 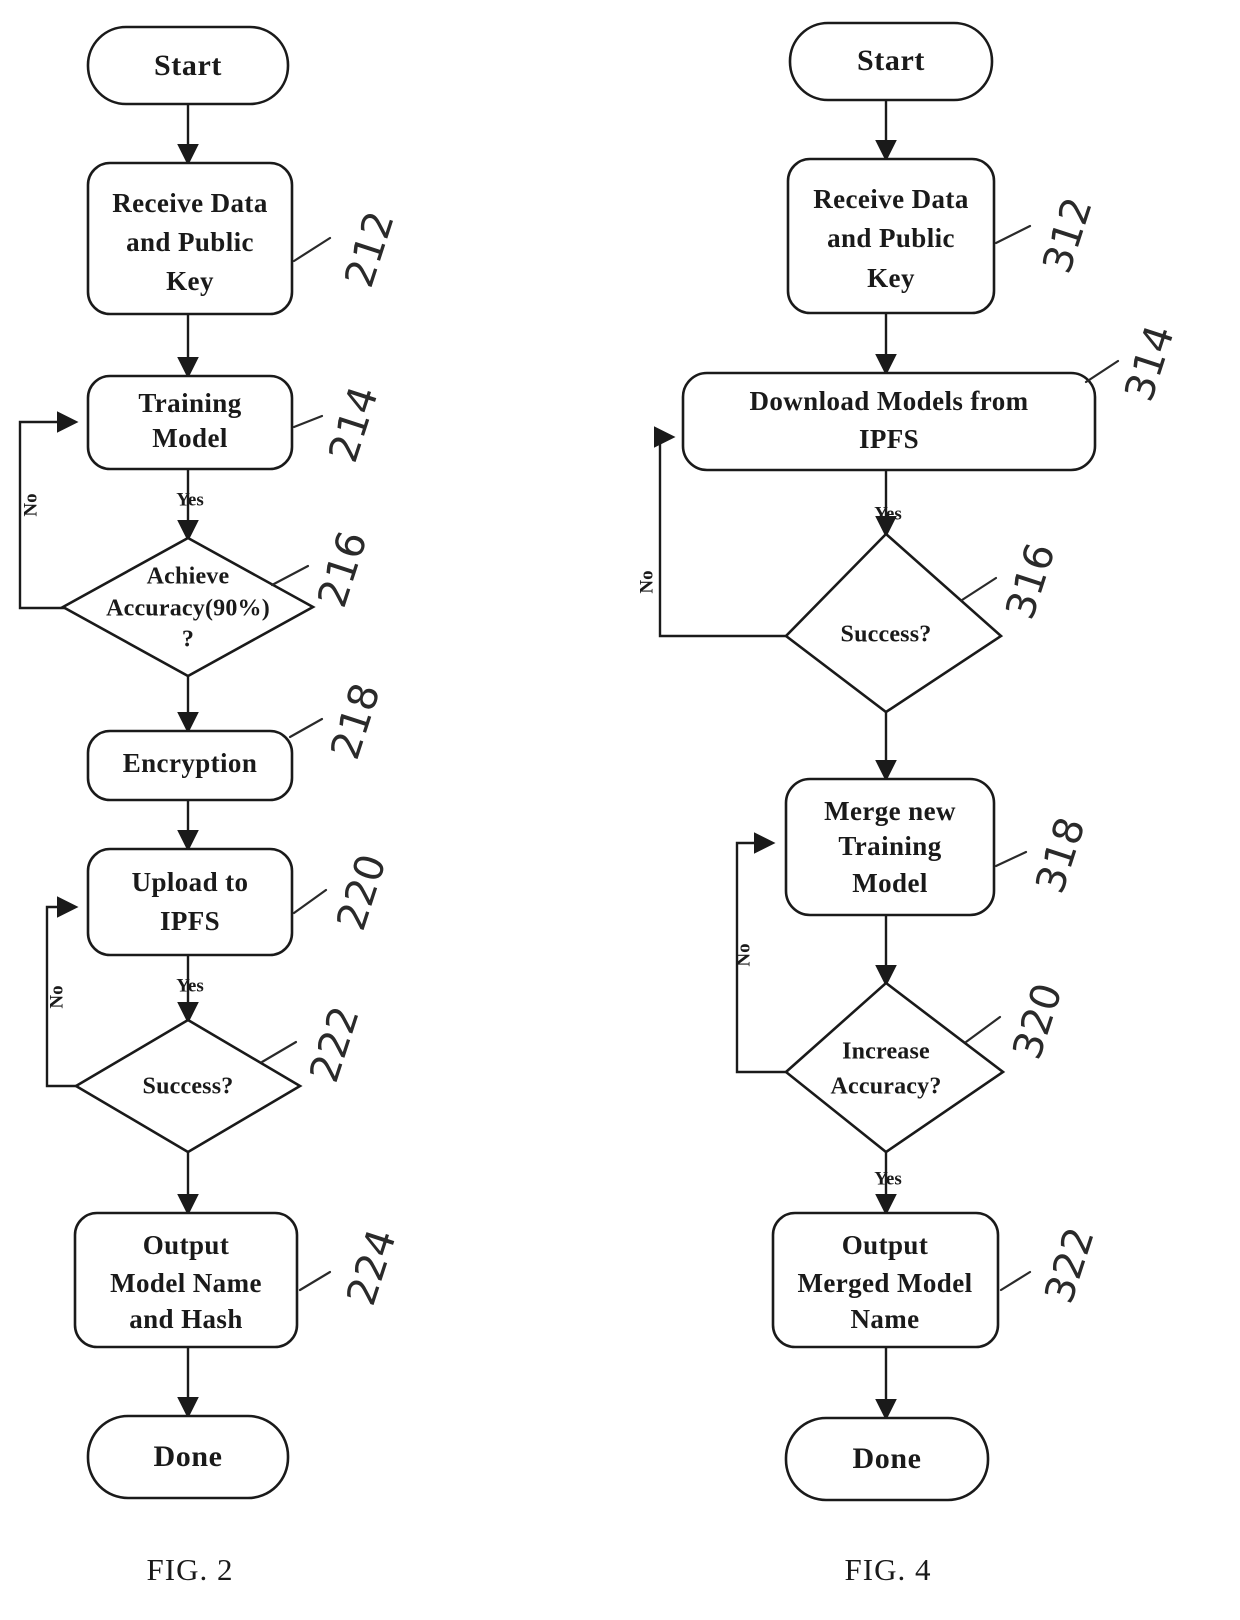 I want to click on node-fig2-upload: Upload to IPFS 220, so click(x=241, y=902).